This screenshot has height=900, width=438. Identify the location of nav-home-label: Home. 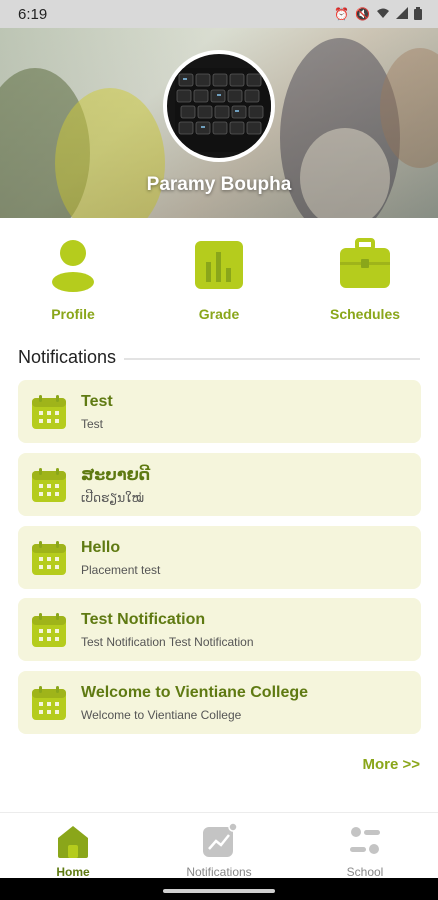
(73, 872).